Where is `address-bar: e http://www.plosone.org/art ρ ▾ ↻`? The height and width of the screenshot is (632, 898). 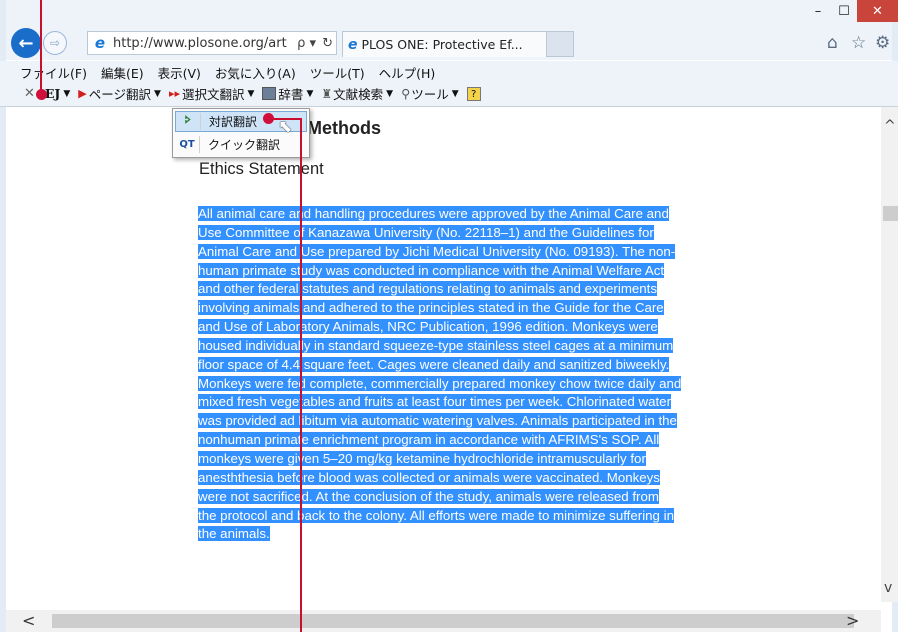
address-bar: e http://www.plosone.org/art ρ ▾ ↻ is located at coordinates (212, 43).